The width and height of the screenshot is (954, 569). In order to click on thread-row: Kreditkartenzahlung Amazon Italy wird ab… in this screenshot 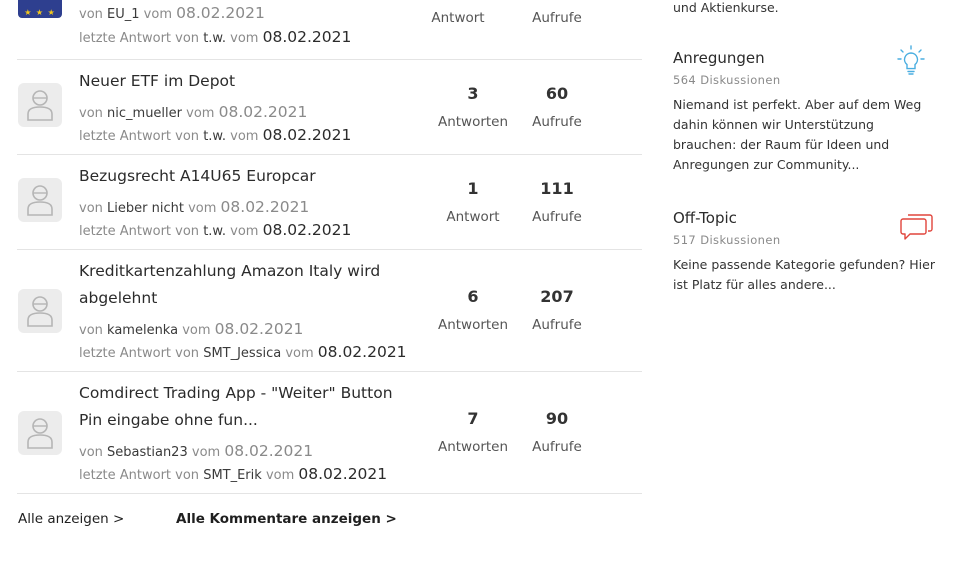, I will do `click(329, 311)`.